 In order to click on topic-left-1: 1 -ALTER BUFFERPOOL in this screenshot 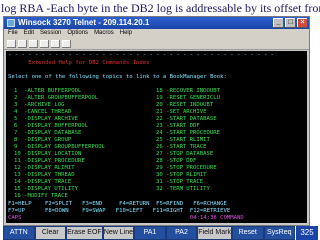, I will do `click(47, 91)`.